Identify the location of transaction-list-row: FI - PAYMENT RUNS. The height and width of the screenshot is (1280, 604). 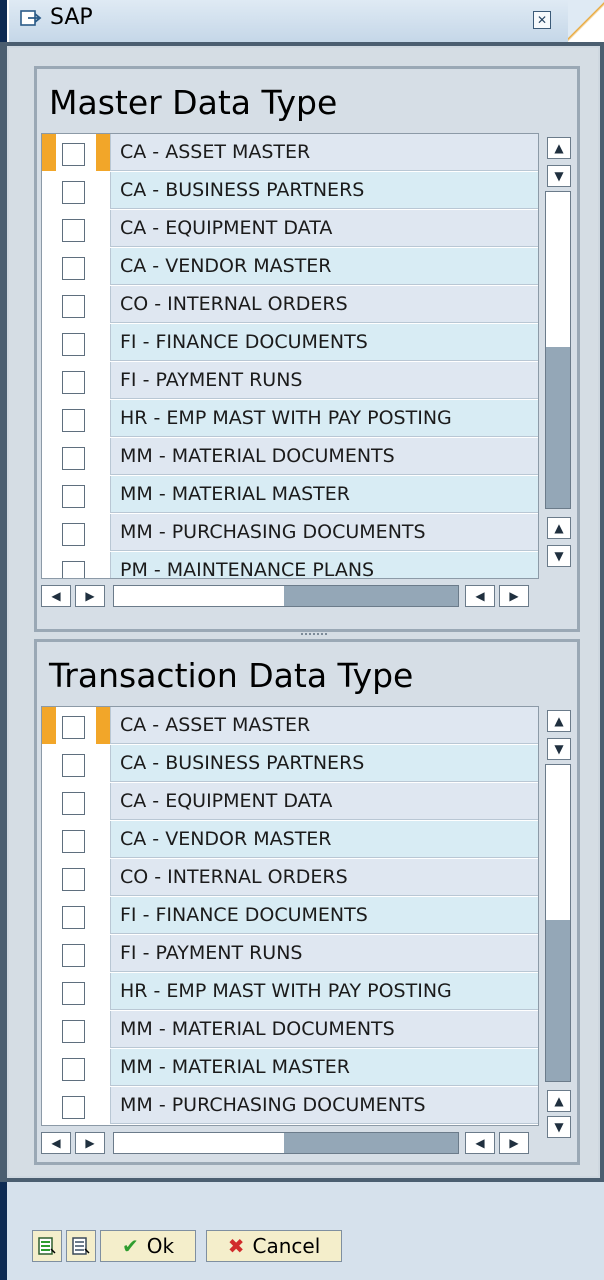
(290, 953).